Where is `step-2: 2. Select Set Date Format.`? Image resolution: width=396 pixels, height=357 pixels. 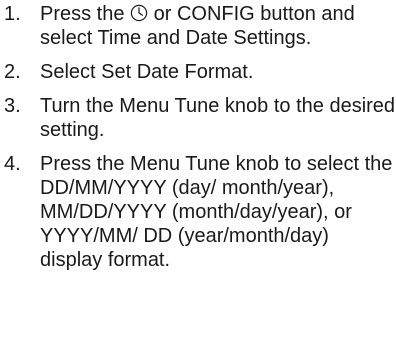 step-2: 2. Select Set Date Format. is located at coordinates (198, 72).